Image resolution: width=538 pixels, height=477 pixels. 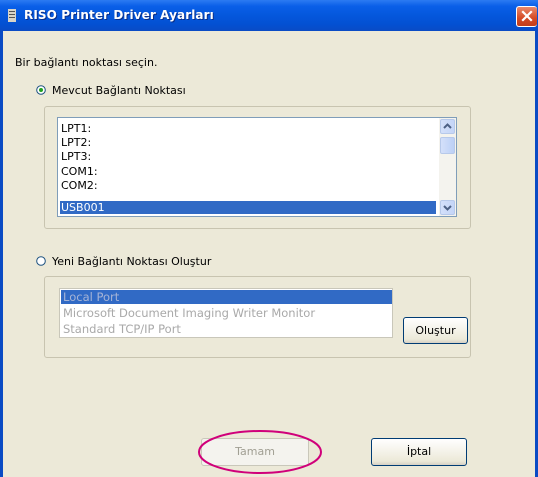 What do you see at coordinates (12, 15) in the screenshot?
I see `printer-driver-icon` at bounding box center [12, 15].